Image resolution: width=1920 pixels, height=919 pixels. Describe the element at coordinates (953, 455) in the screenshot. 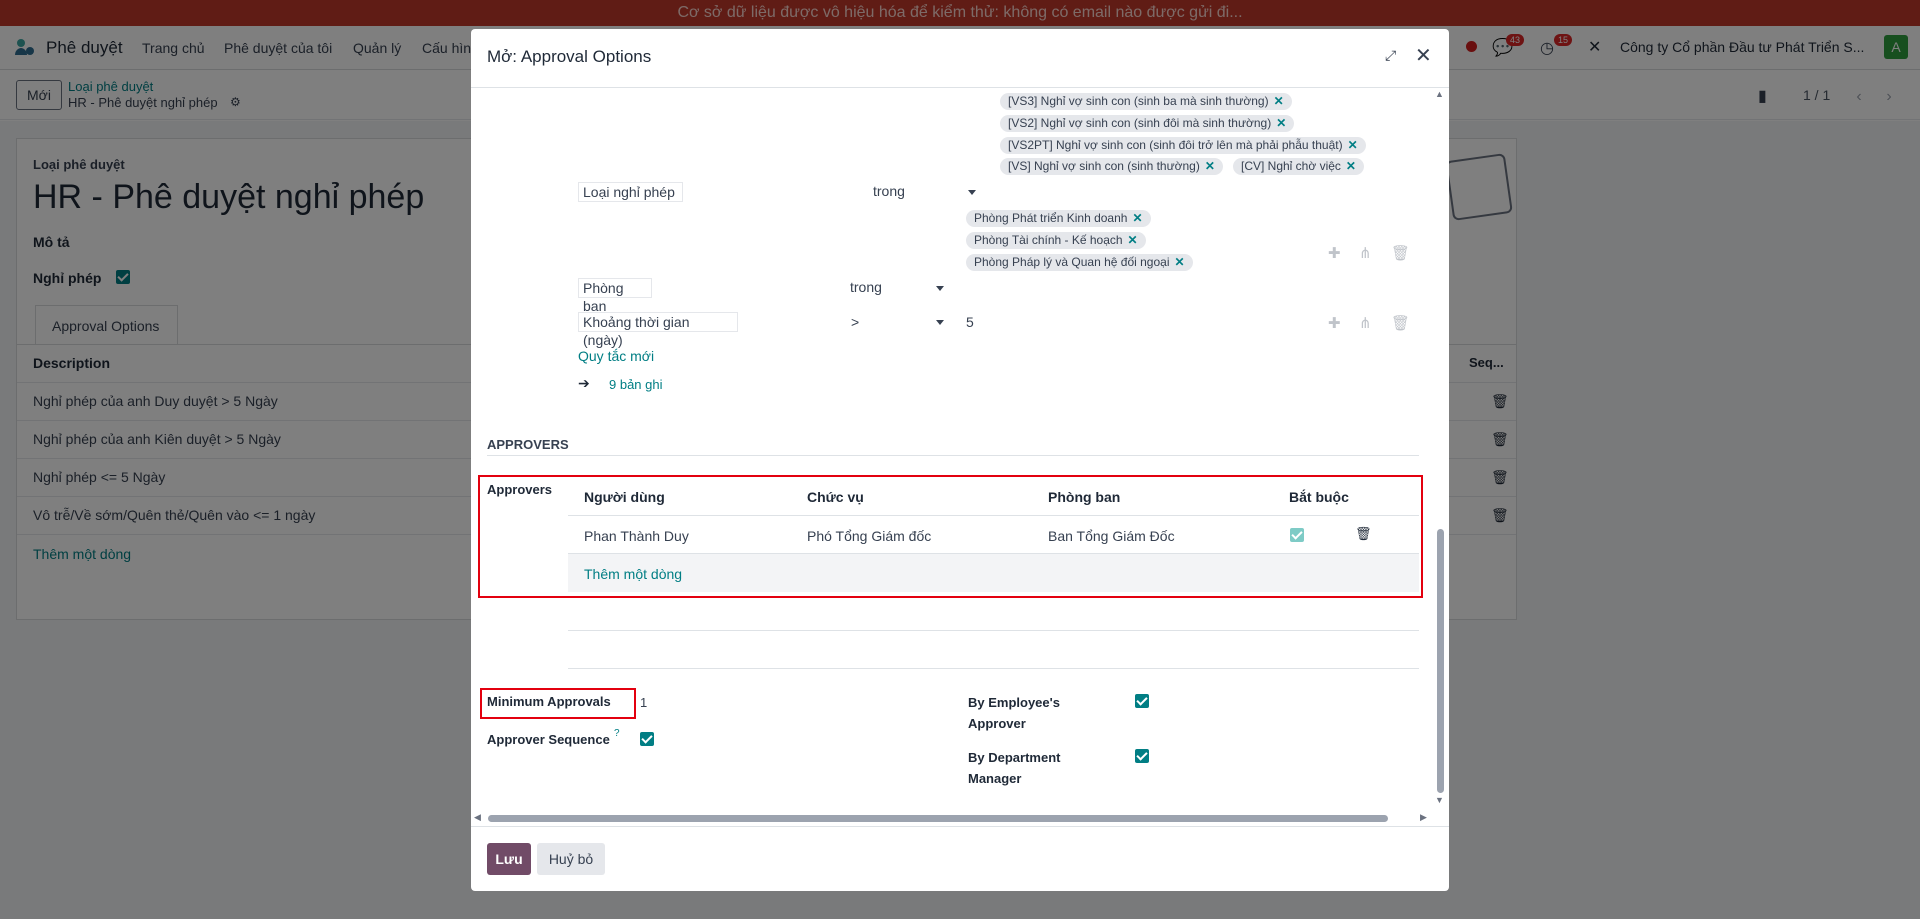

I see `section-divider` at that location.